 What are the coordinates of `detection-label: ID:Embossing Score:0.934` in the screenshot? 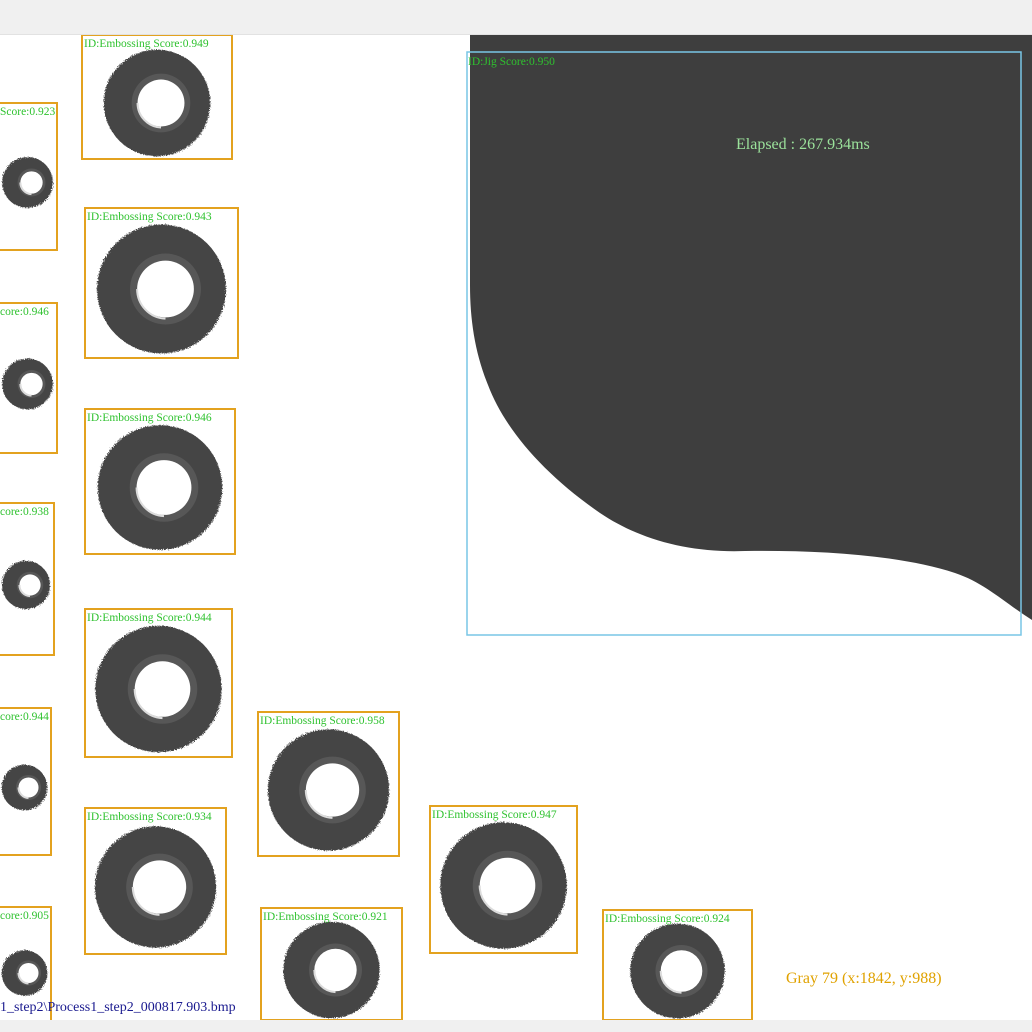 It's located at (149, 817).